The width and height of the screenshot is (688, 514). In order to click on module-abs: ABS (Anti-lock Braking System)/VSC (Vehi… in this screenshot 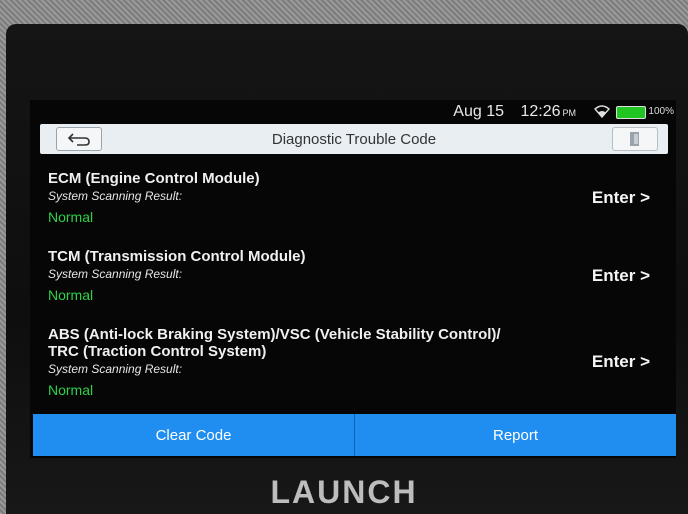, I will do `click(353, 362)`.